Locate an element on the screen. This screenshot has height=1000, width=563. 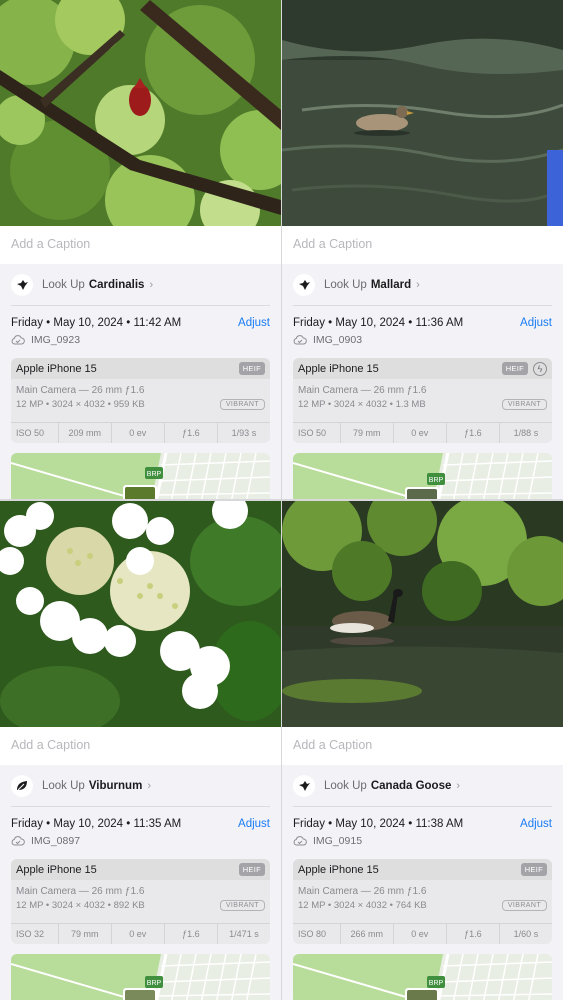
file-name-row: IMG_0915 is located at coordinates (327, 841).